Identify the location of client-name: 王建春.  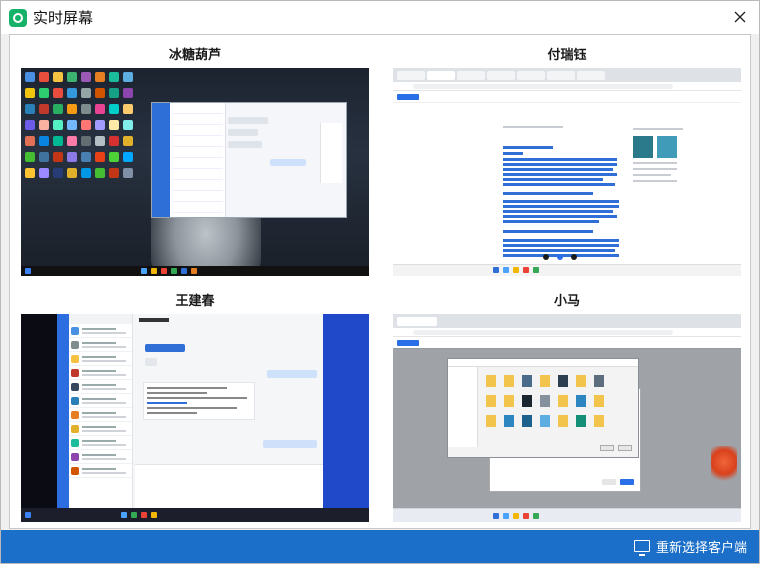
(195, 300).